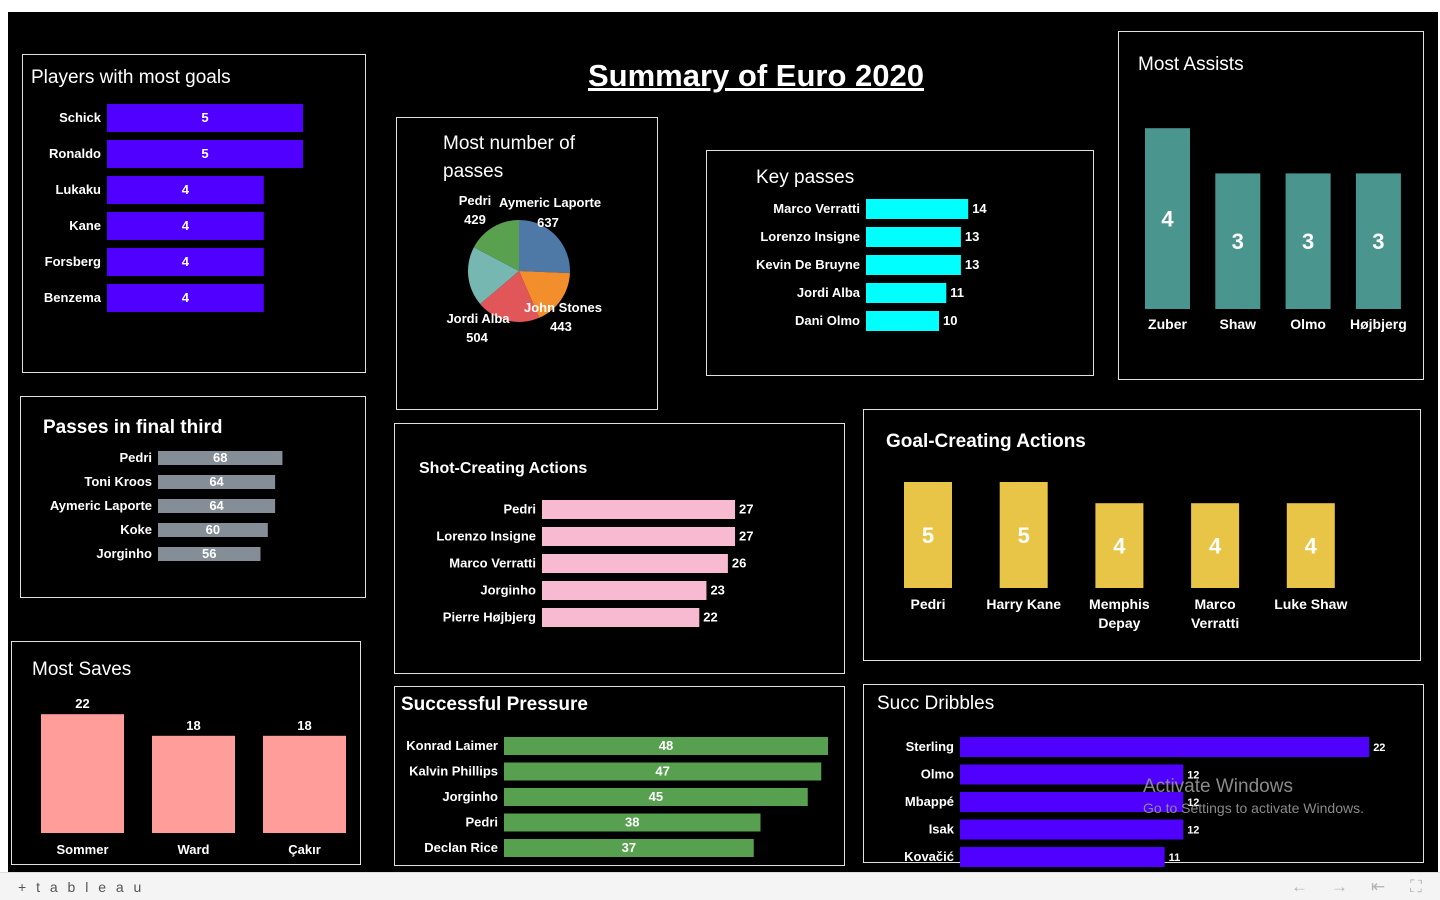 The height and width of the screenshot is (900, 1440). What do you see at coordinates (216, 505) in the screenshot?
I see `final_third-value-label: 64` at bounding box center [216, 505].